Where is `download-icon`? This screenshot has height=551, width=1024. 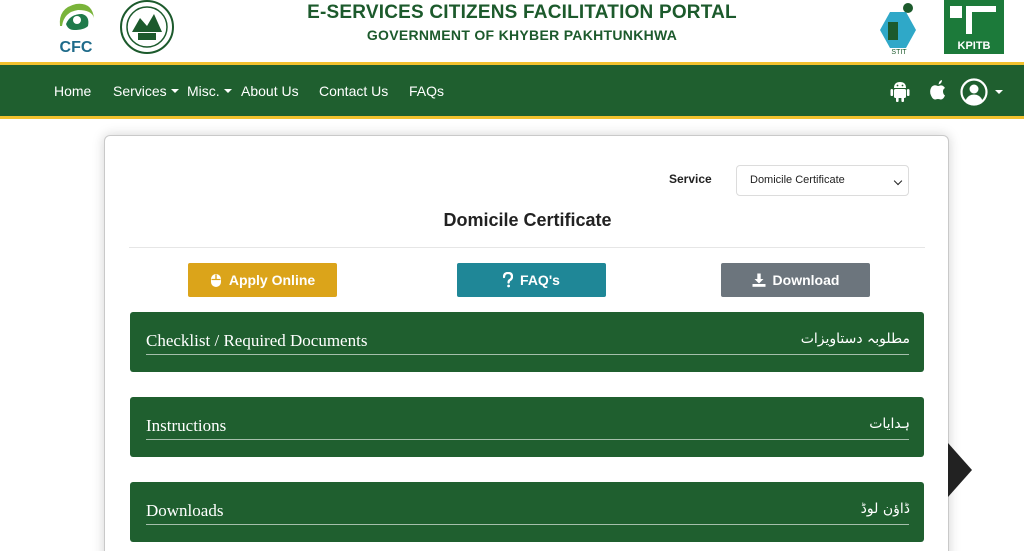 download-icon is located at coordinates (759, 280).